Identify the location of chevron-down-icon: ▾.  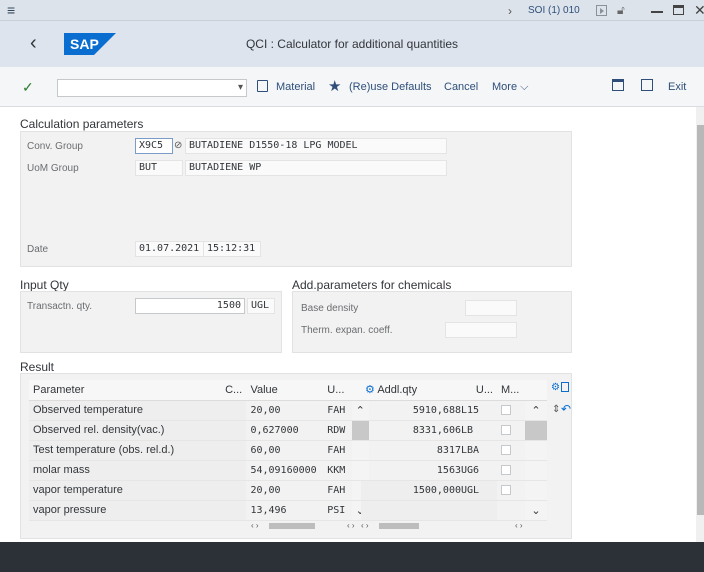
(240, 88).